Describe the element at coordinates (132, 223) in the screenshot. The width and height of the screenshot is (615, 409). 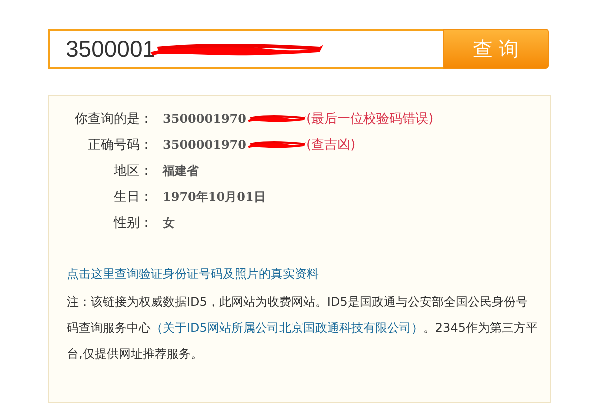
I see `field-label: 性别：` at that location.